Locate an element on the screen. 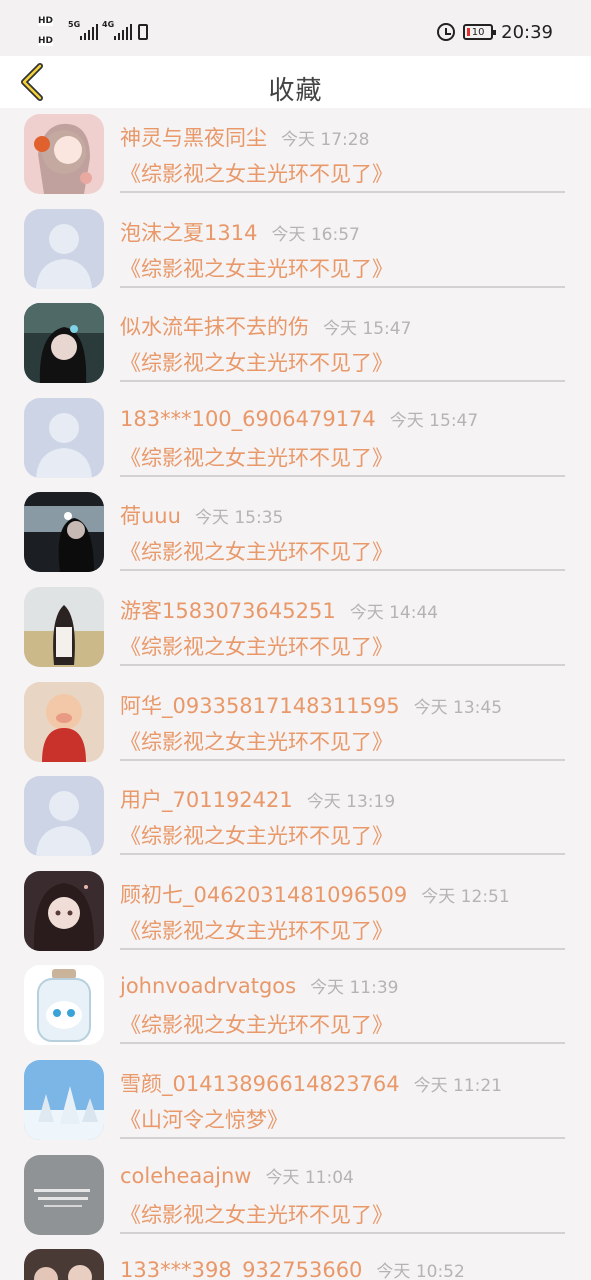 The height and width of the screenshot is (1280, 591). list-item: 133***398_932753660 今天 10:52 is located at coordinates (295, 1261).